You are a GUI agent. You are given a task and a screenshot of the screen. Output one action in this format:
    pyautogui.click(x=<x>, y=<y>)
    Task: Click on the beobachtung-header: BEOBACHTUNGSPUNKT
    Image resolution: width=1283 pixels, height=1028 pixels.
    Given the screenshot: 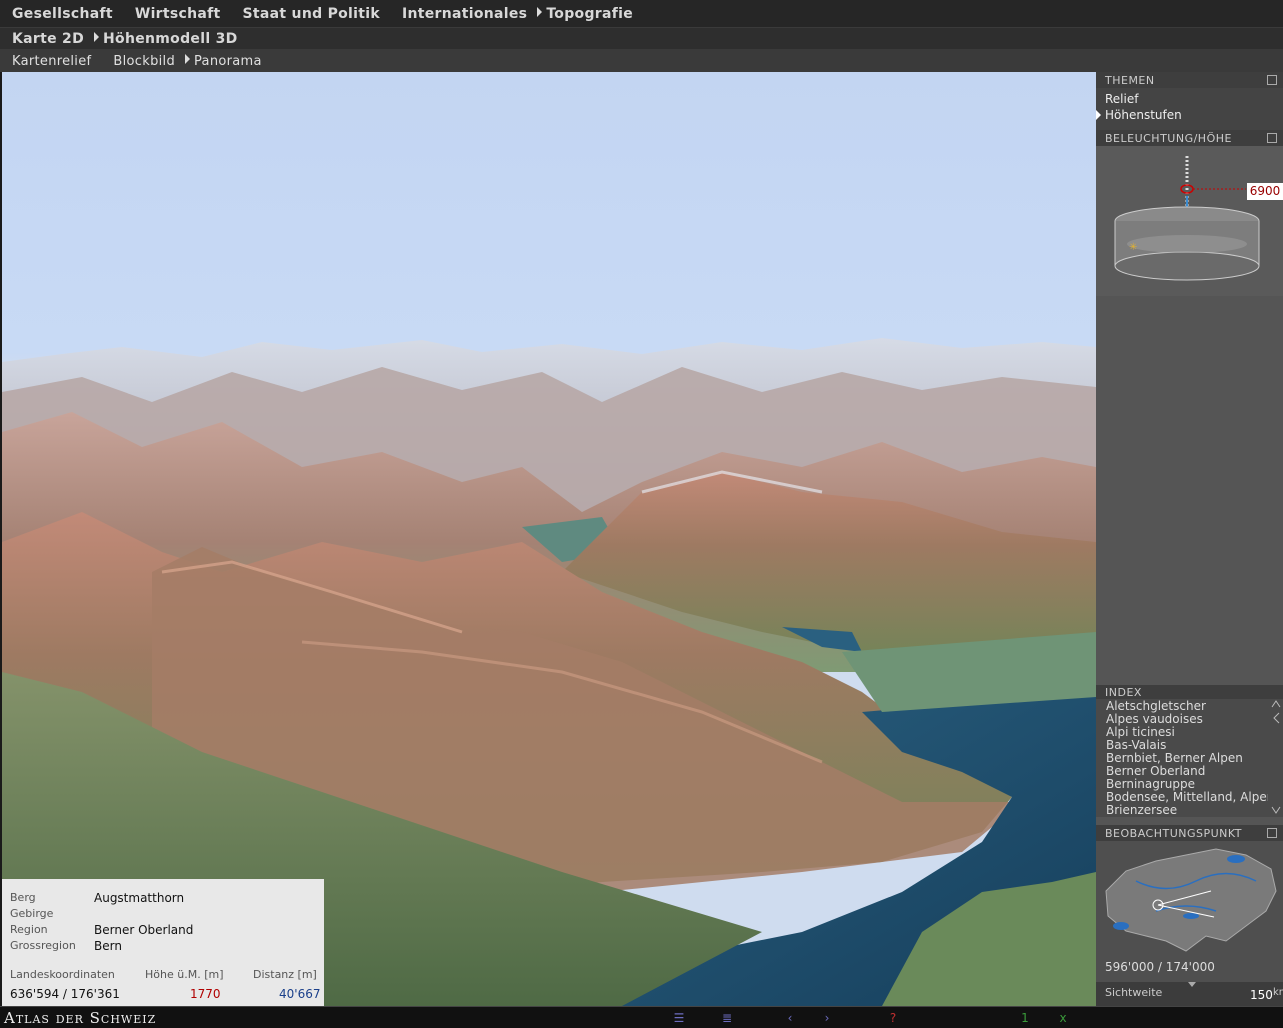 What is the action you would take?
    pyautogui.click(x=1189, y=833)
    